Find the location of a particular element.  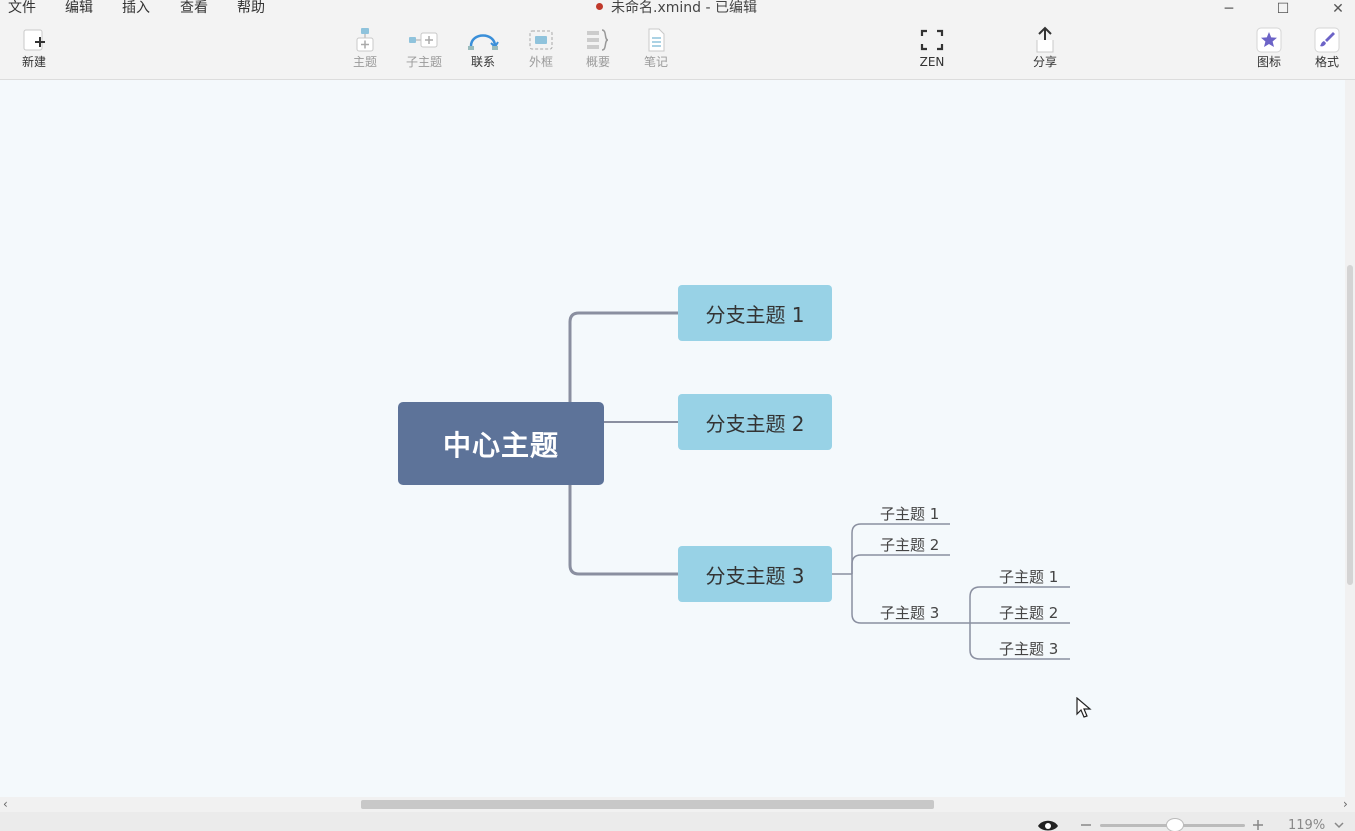

share-label: 分享 is located at coordinates (1044, 62).